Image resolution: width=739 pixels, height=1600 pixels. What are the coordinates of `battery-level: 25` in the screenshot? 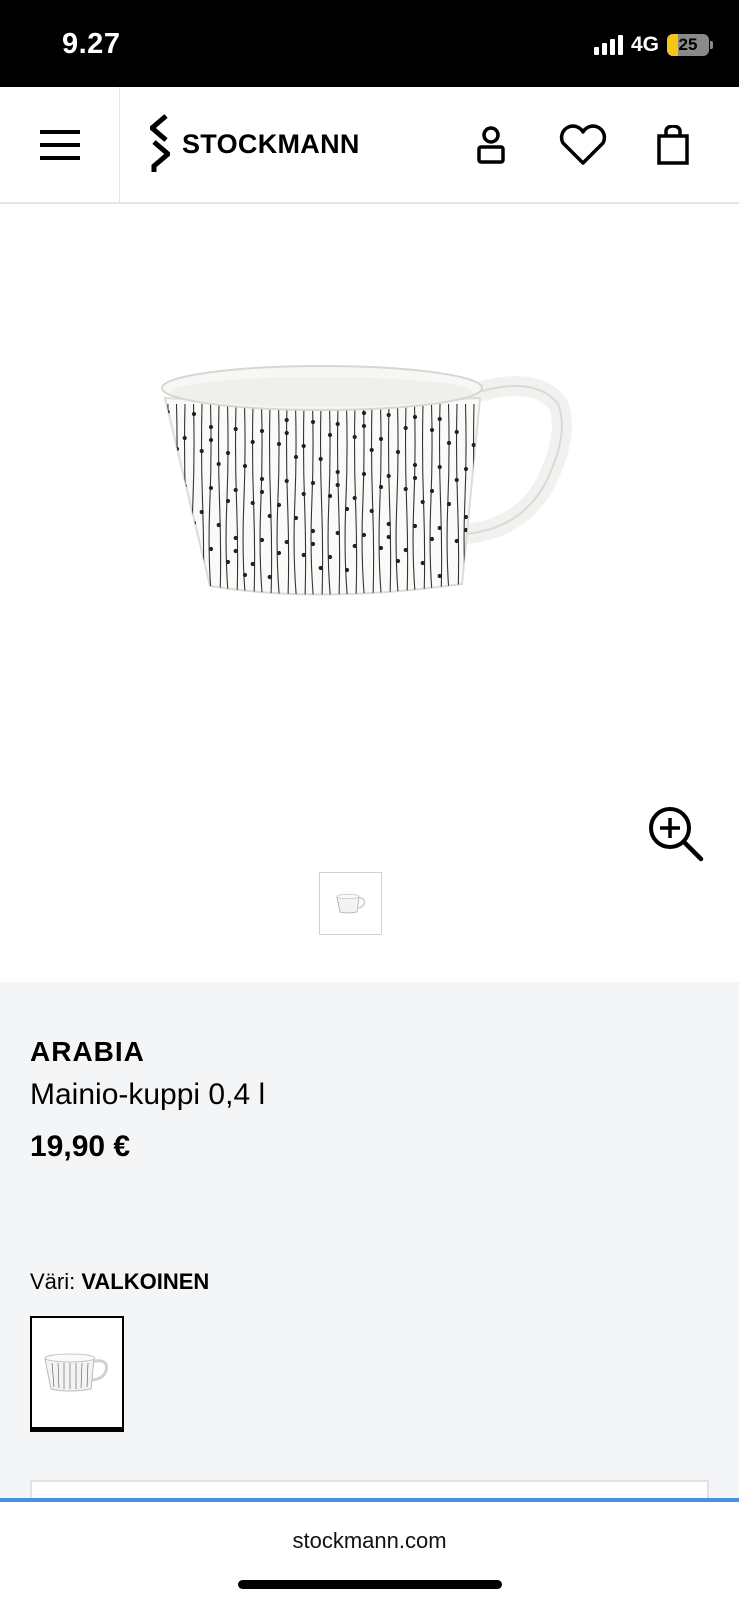 It's located at (688, 44).